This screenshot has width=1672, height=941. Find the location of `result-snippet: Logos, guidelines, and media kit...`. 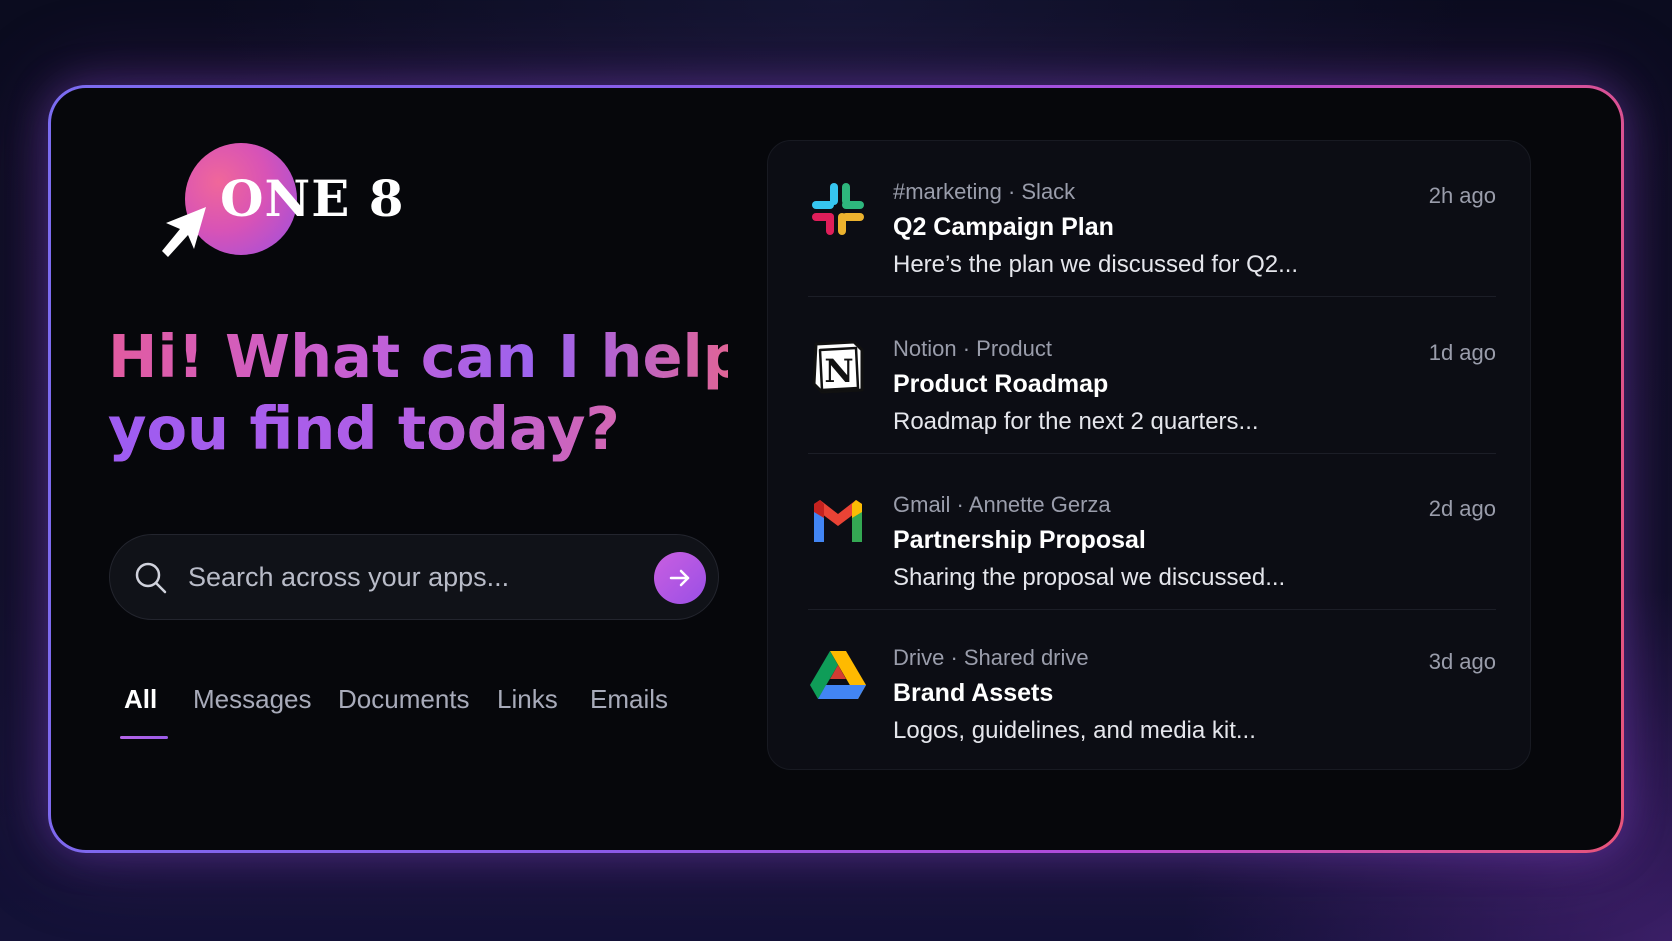

result-snippet: Logos, guidelines, and media kit... is located at coordinates (1074, 730).